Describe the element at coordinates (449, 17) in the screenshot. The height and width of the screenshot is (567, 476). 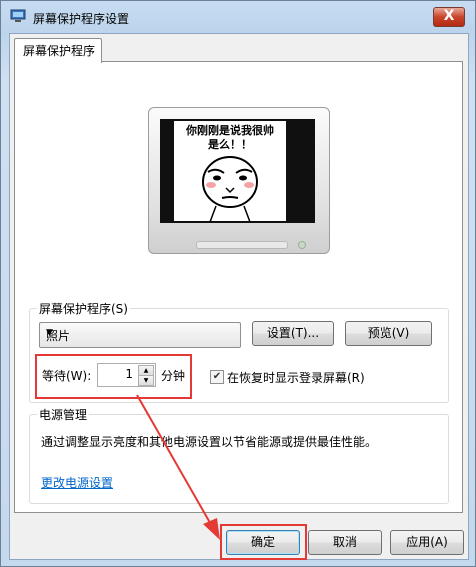
I see `close-button: X` at that location.